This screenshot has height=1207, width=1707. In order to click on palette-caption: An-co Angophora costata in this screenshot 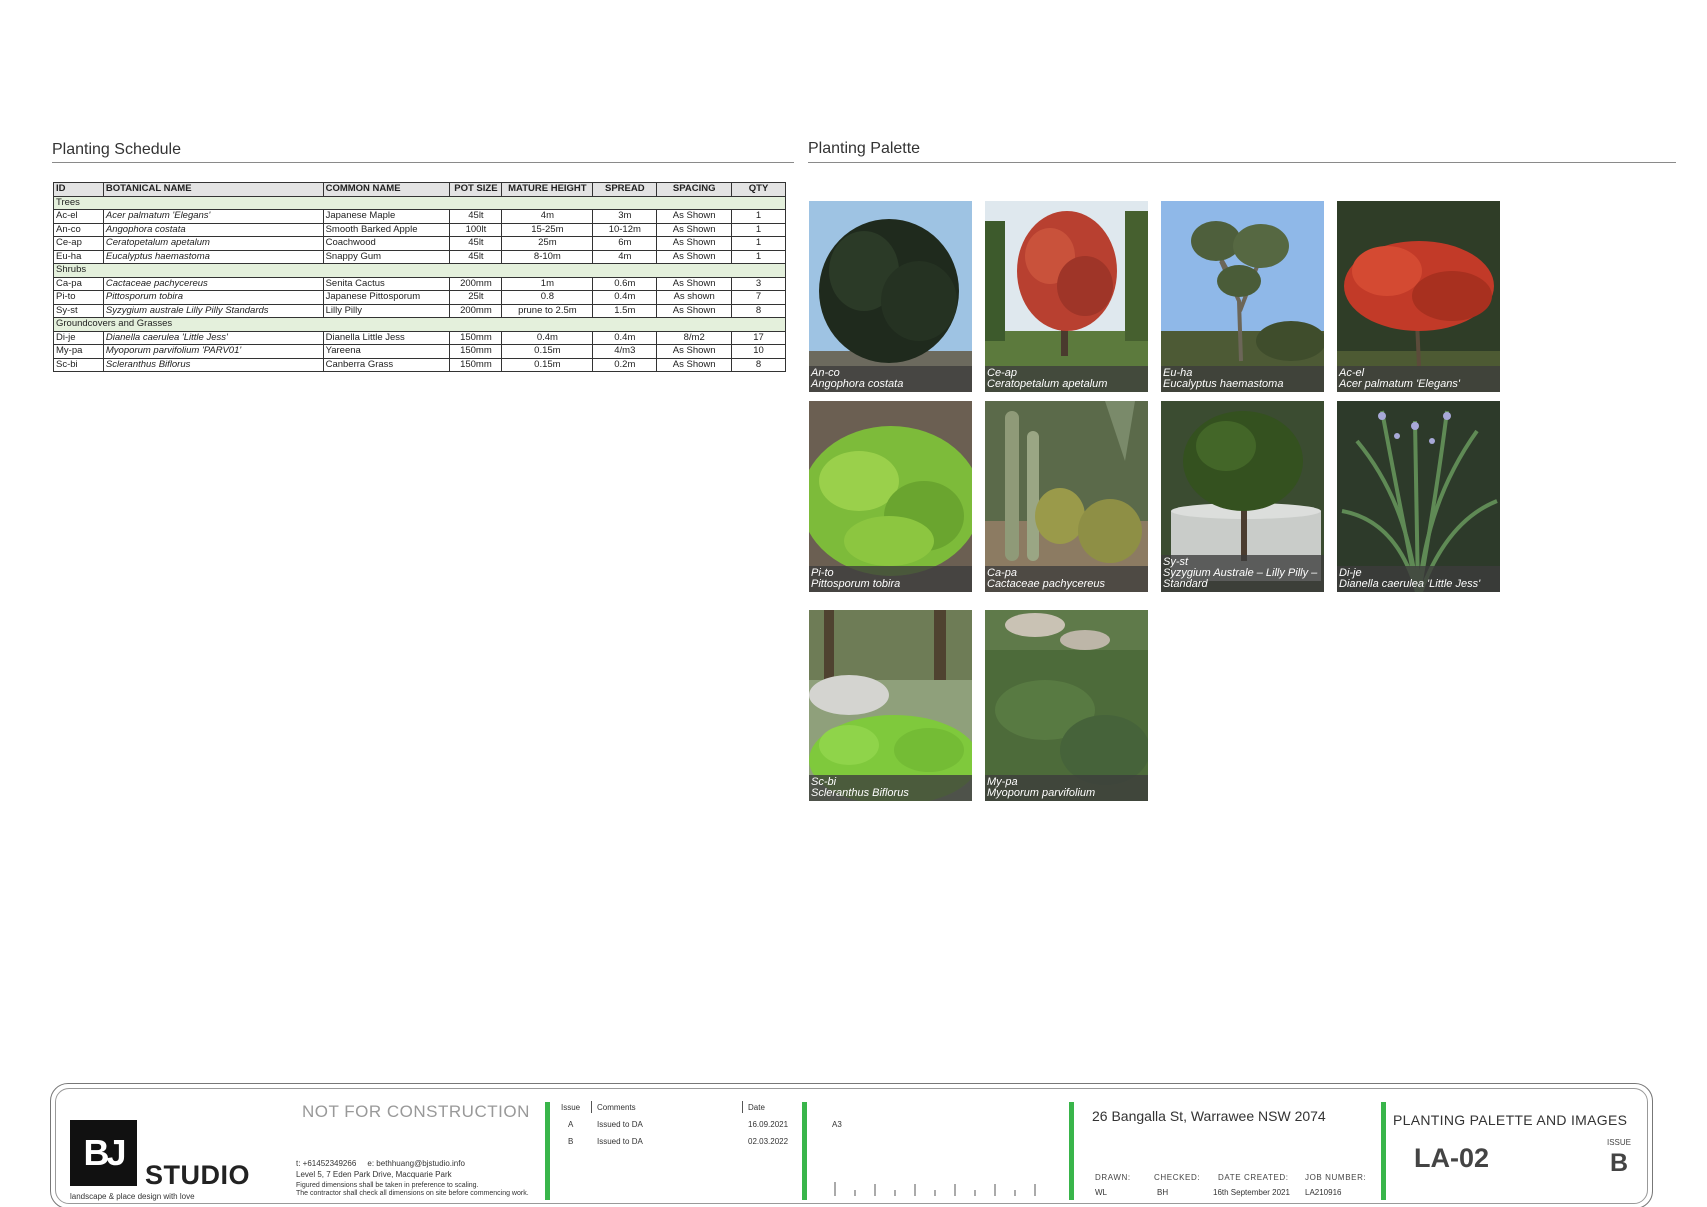, I will do `click(890, 379)`.